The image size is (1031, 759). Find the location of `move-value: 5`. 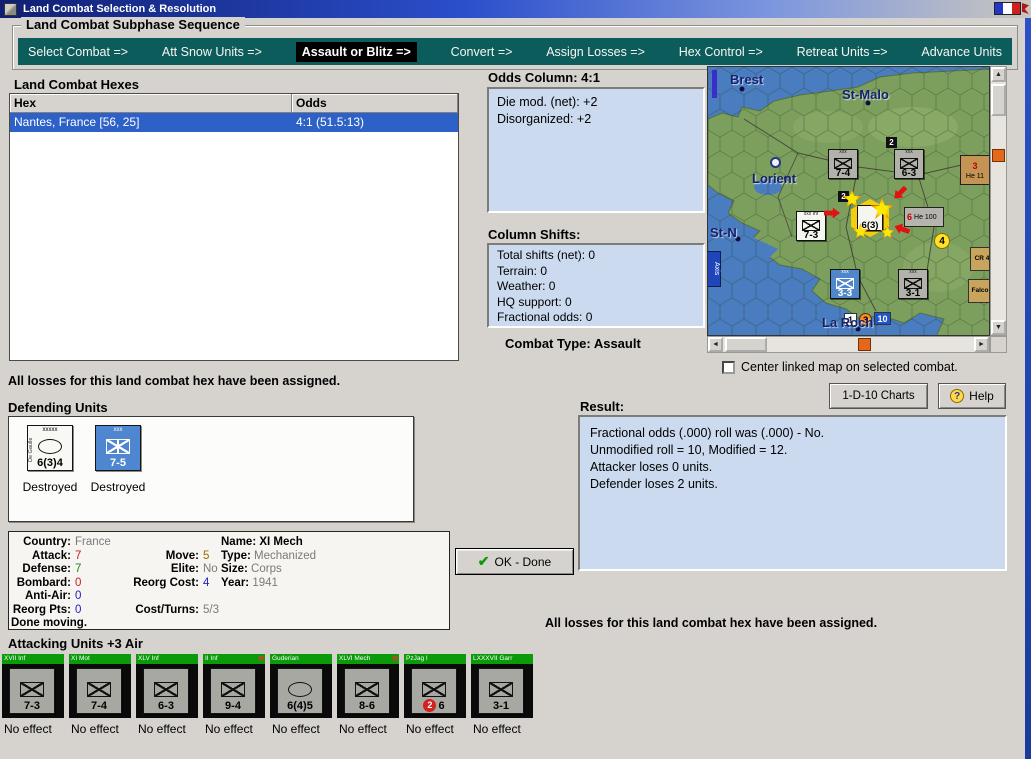

move-value: 5 is located at coordinates (206, 555).